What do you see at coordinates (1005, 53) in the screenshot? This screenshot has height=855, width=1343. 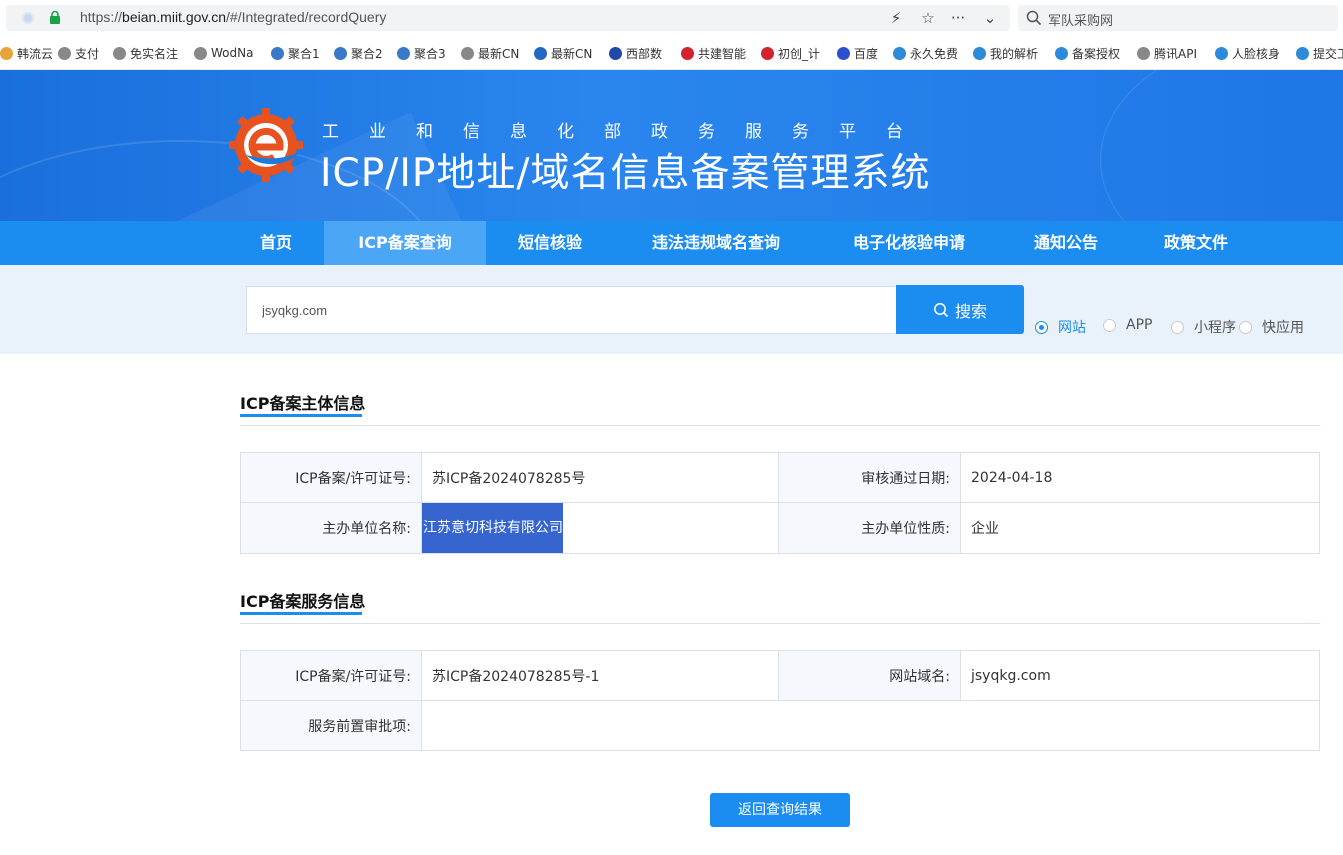 I see `bookmark-item: 我的解析` at bounding box center [1005, 53].